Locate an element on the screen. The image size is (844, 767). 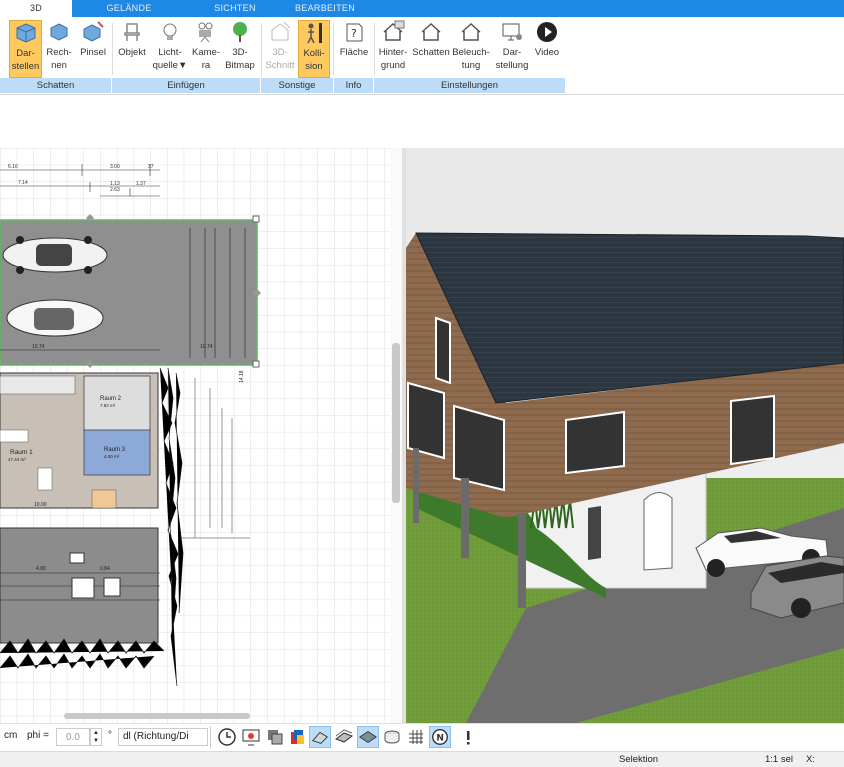
tab-sichten: SICHTEN is located at coordinates (235, 8).